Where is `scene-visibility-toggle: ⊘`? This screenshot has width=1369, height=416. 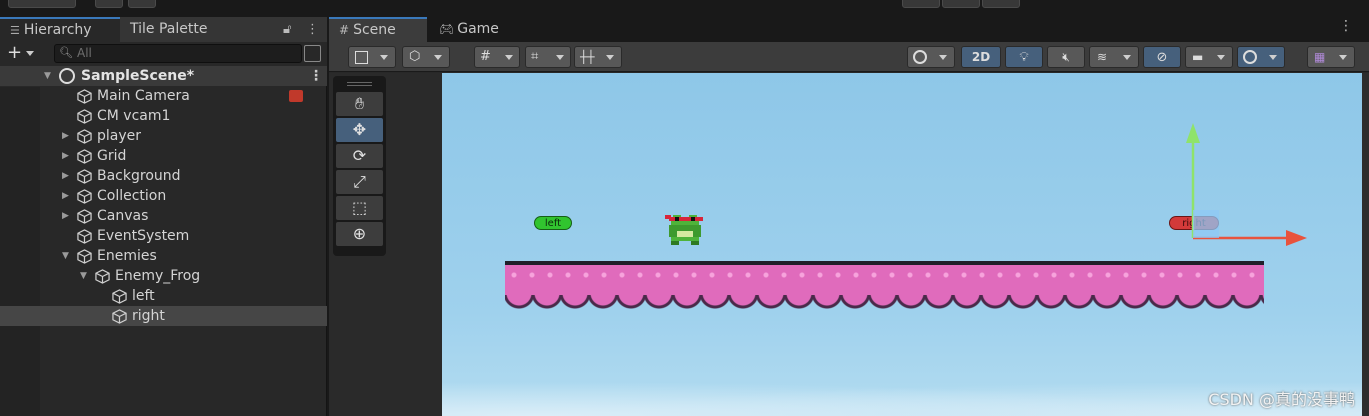
scene-visibility-toggle: ⊘ is located at coordinates (1162, 57).